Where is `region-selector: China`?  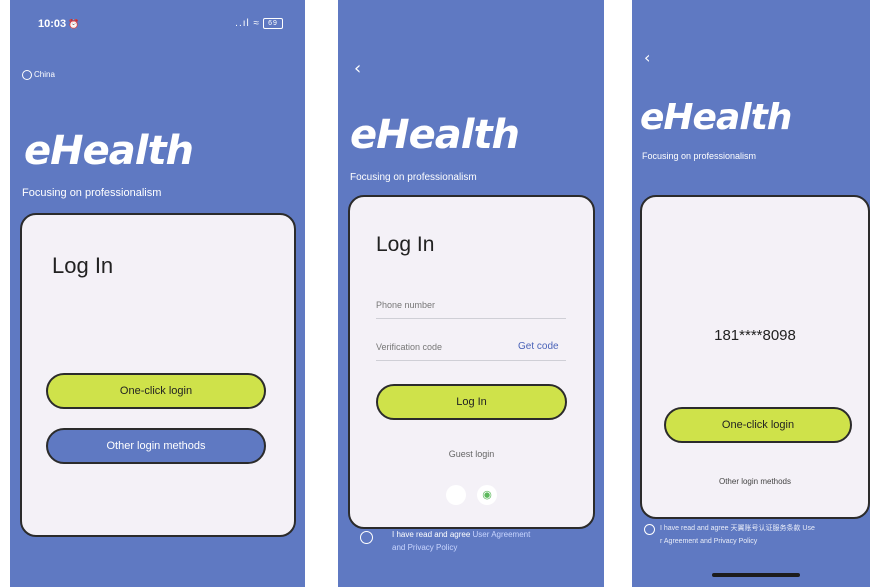
region-selector: China is located at coordinates (38, 75).